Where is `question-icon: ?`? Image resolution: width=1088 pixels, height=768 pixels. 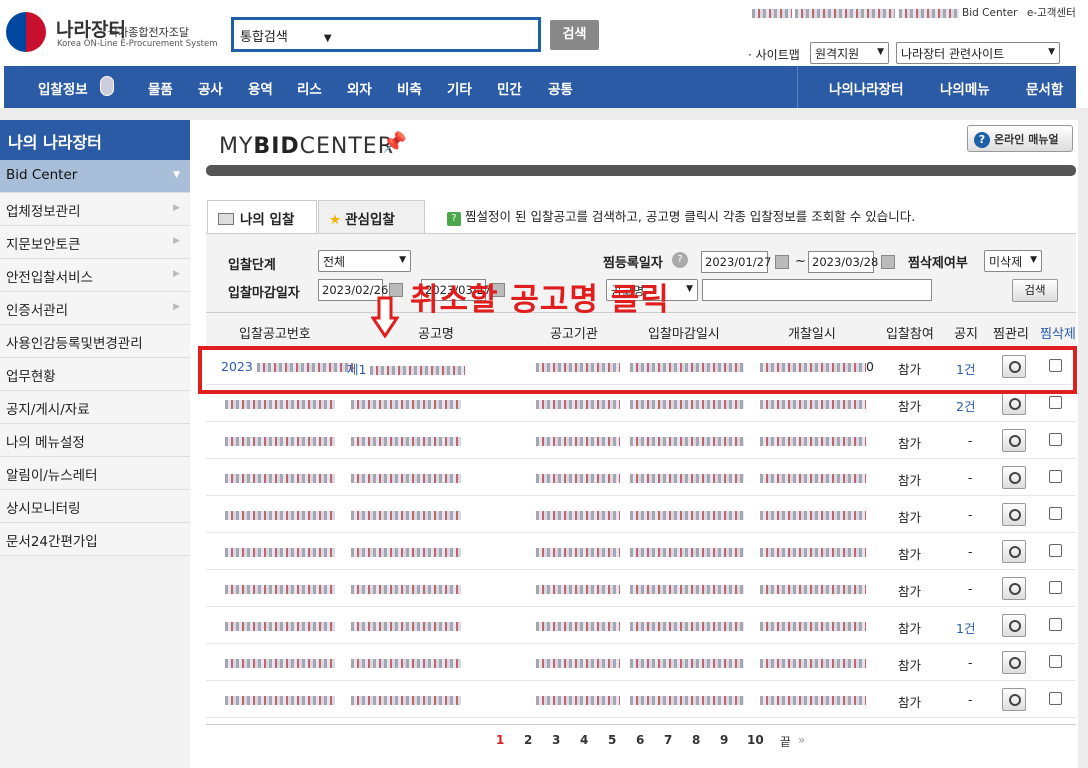 question-icon: ? is located at coordinates (680, 260).